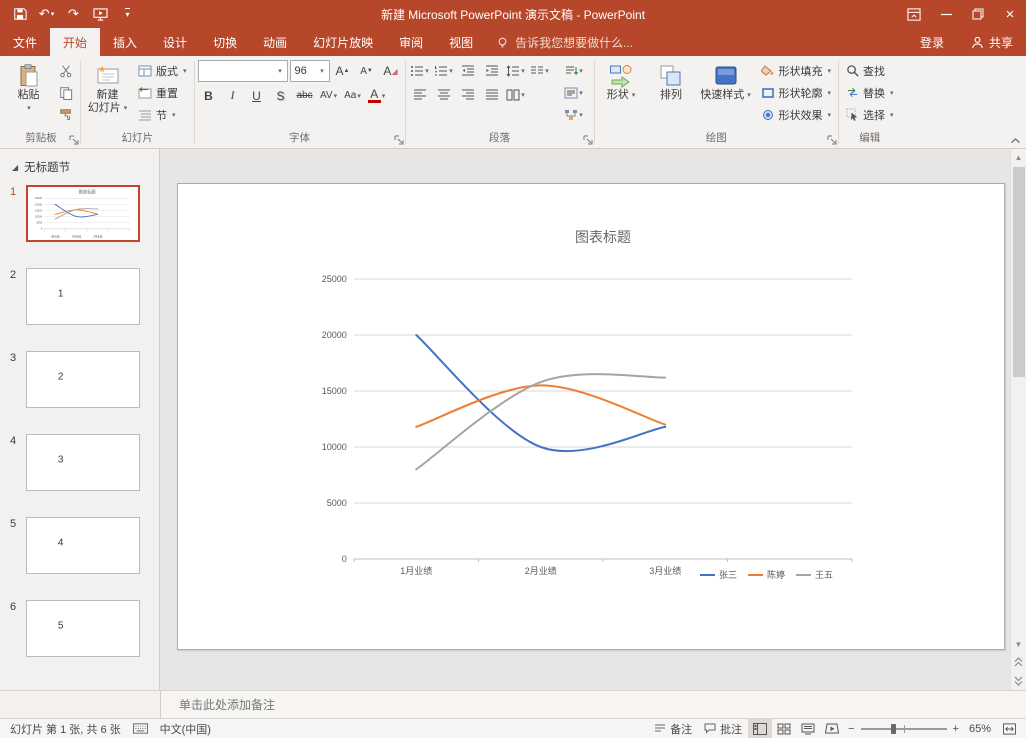 The height and width of the screenshot is (738, 1026). What do you see at coordinates (621, 81) in the screenshot?
I see `shapes-button: 形状 ▾` at bounding box center [621, 81].